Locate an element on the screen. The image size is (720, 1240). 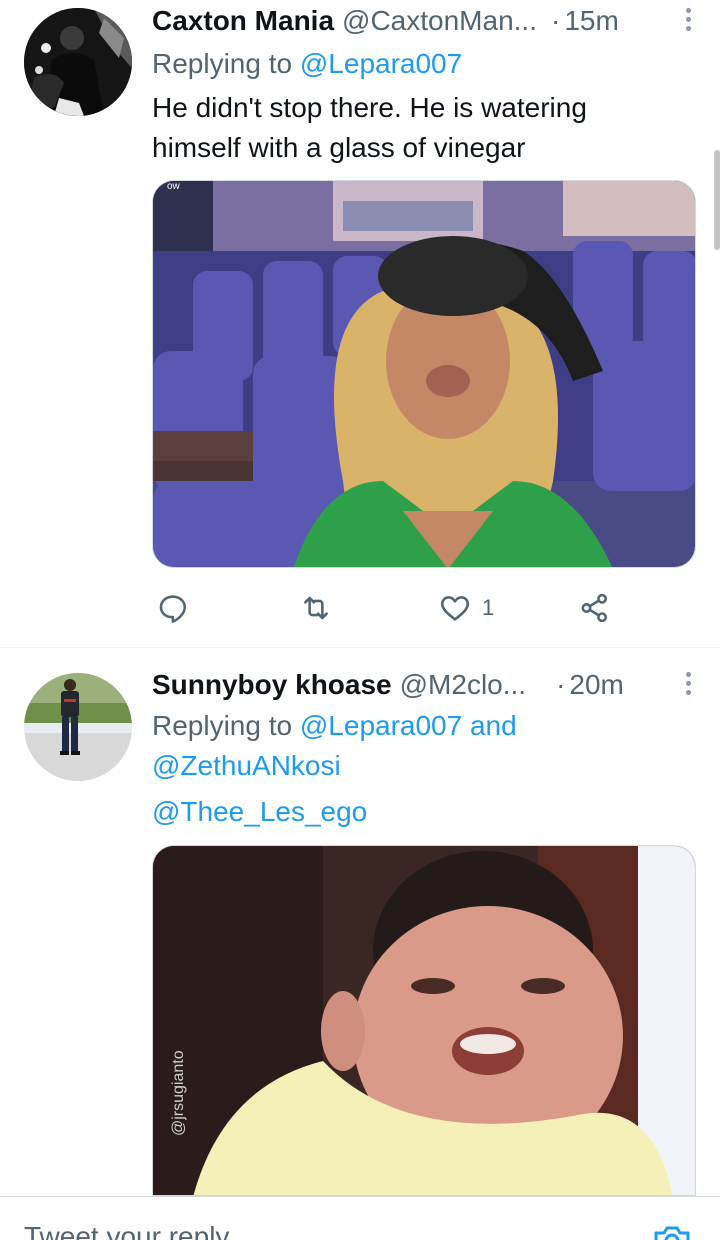
display-name: Caxton Mania is located at coordinates (243, 21).